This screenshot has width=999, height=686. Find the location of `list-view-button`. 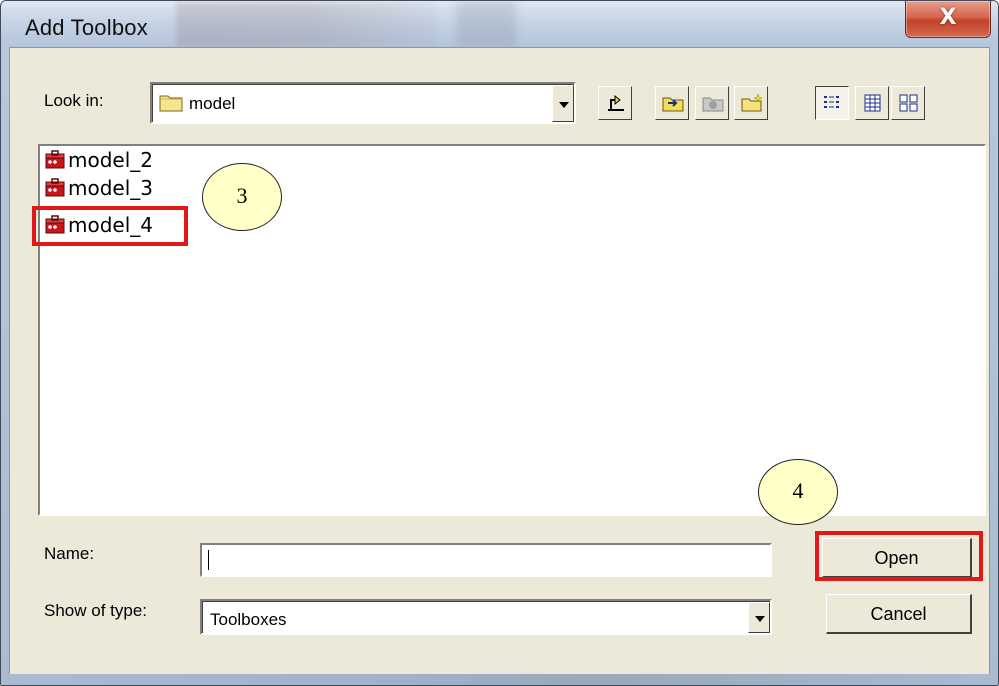

list-view-button is located at coordinates (872, 103).